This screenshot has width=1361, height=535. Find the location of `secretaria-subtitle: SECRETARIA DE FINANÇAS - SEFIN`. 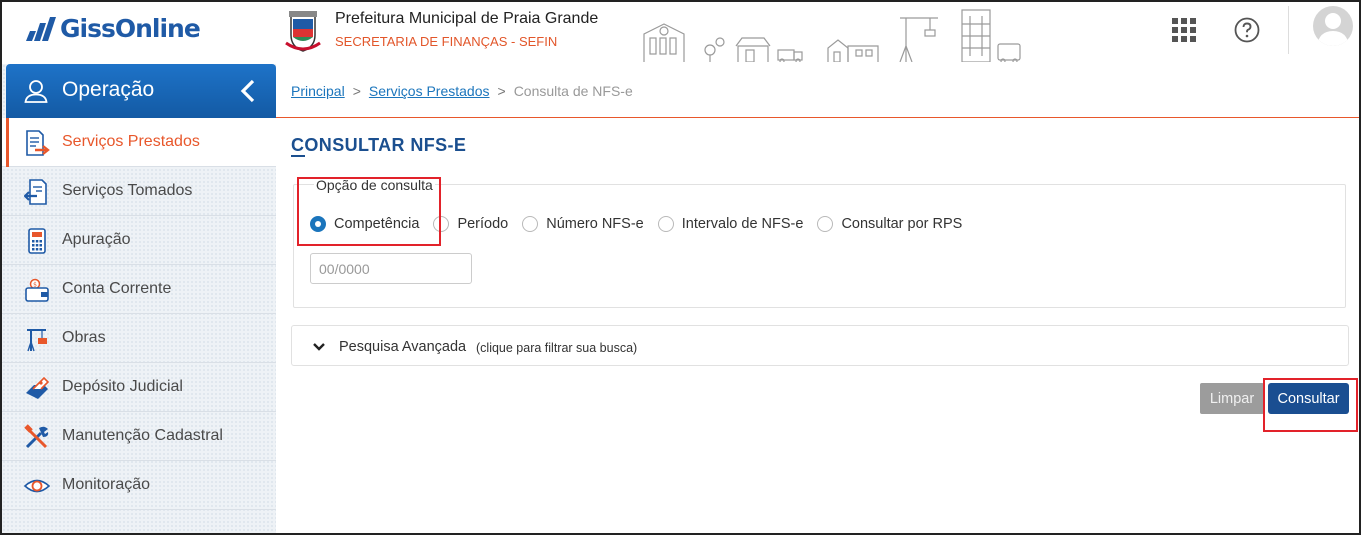

secretaria-subtitle: SECRETARIA DE FINANÇAS - SEFIN is located at coordinates (446, 41).